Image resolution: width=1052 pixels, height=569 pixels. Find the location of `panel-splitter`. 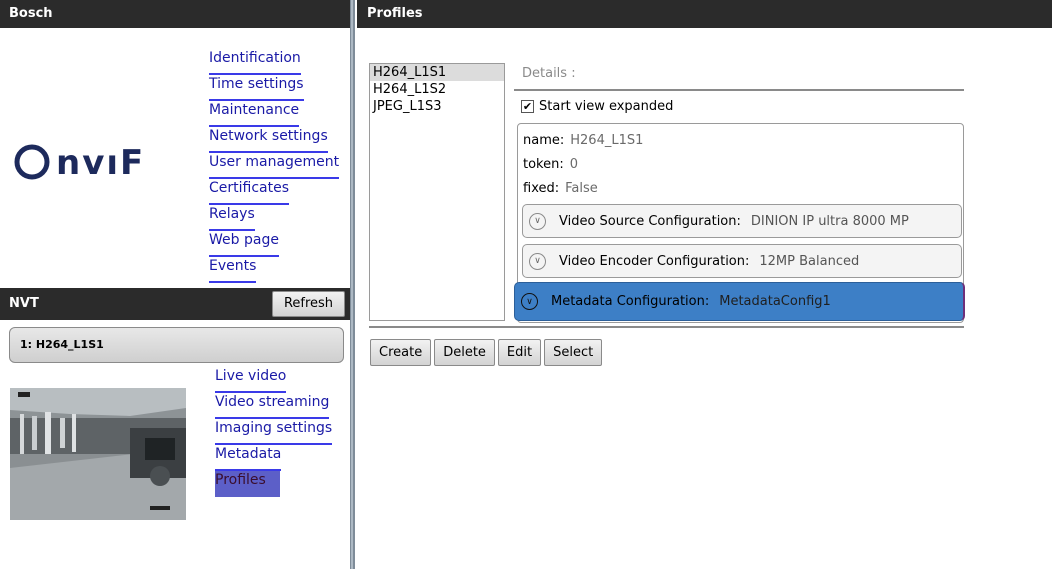

panel-splitter is located at coordinates (352, 284).